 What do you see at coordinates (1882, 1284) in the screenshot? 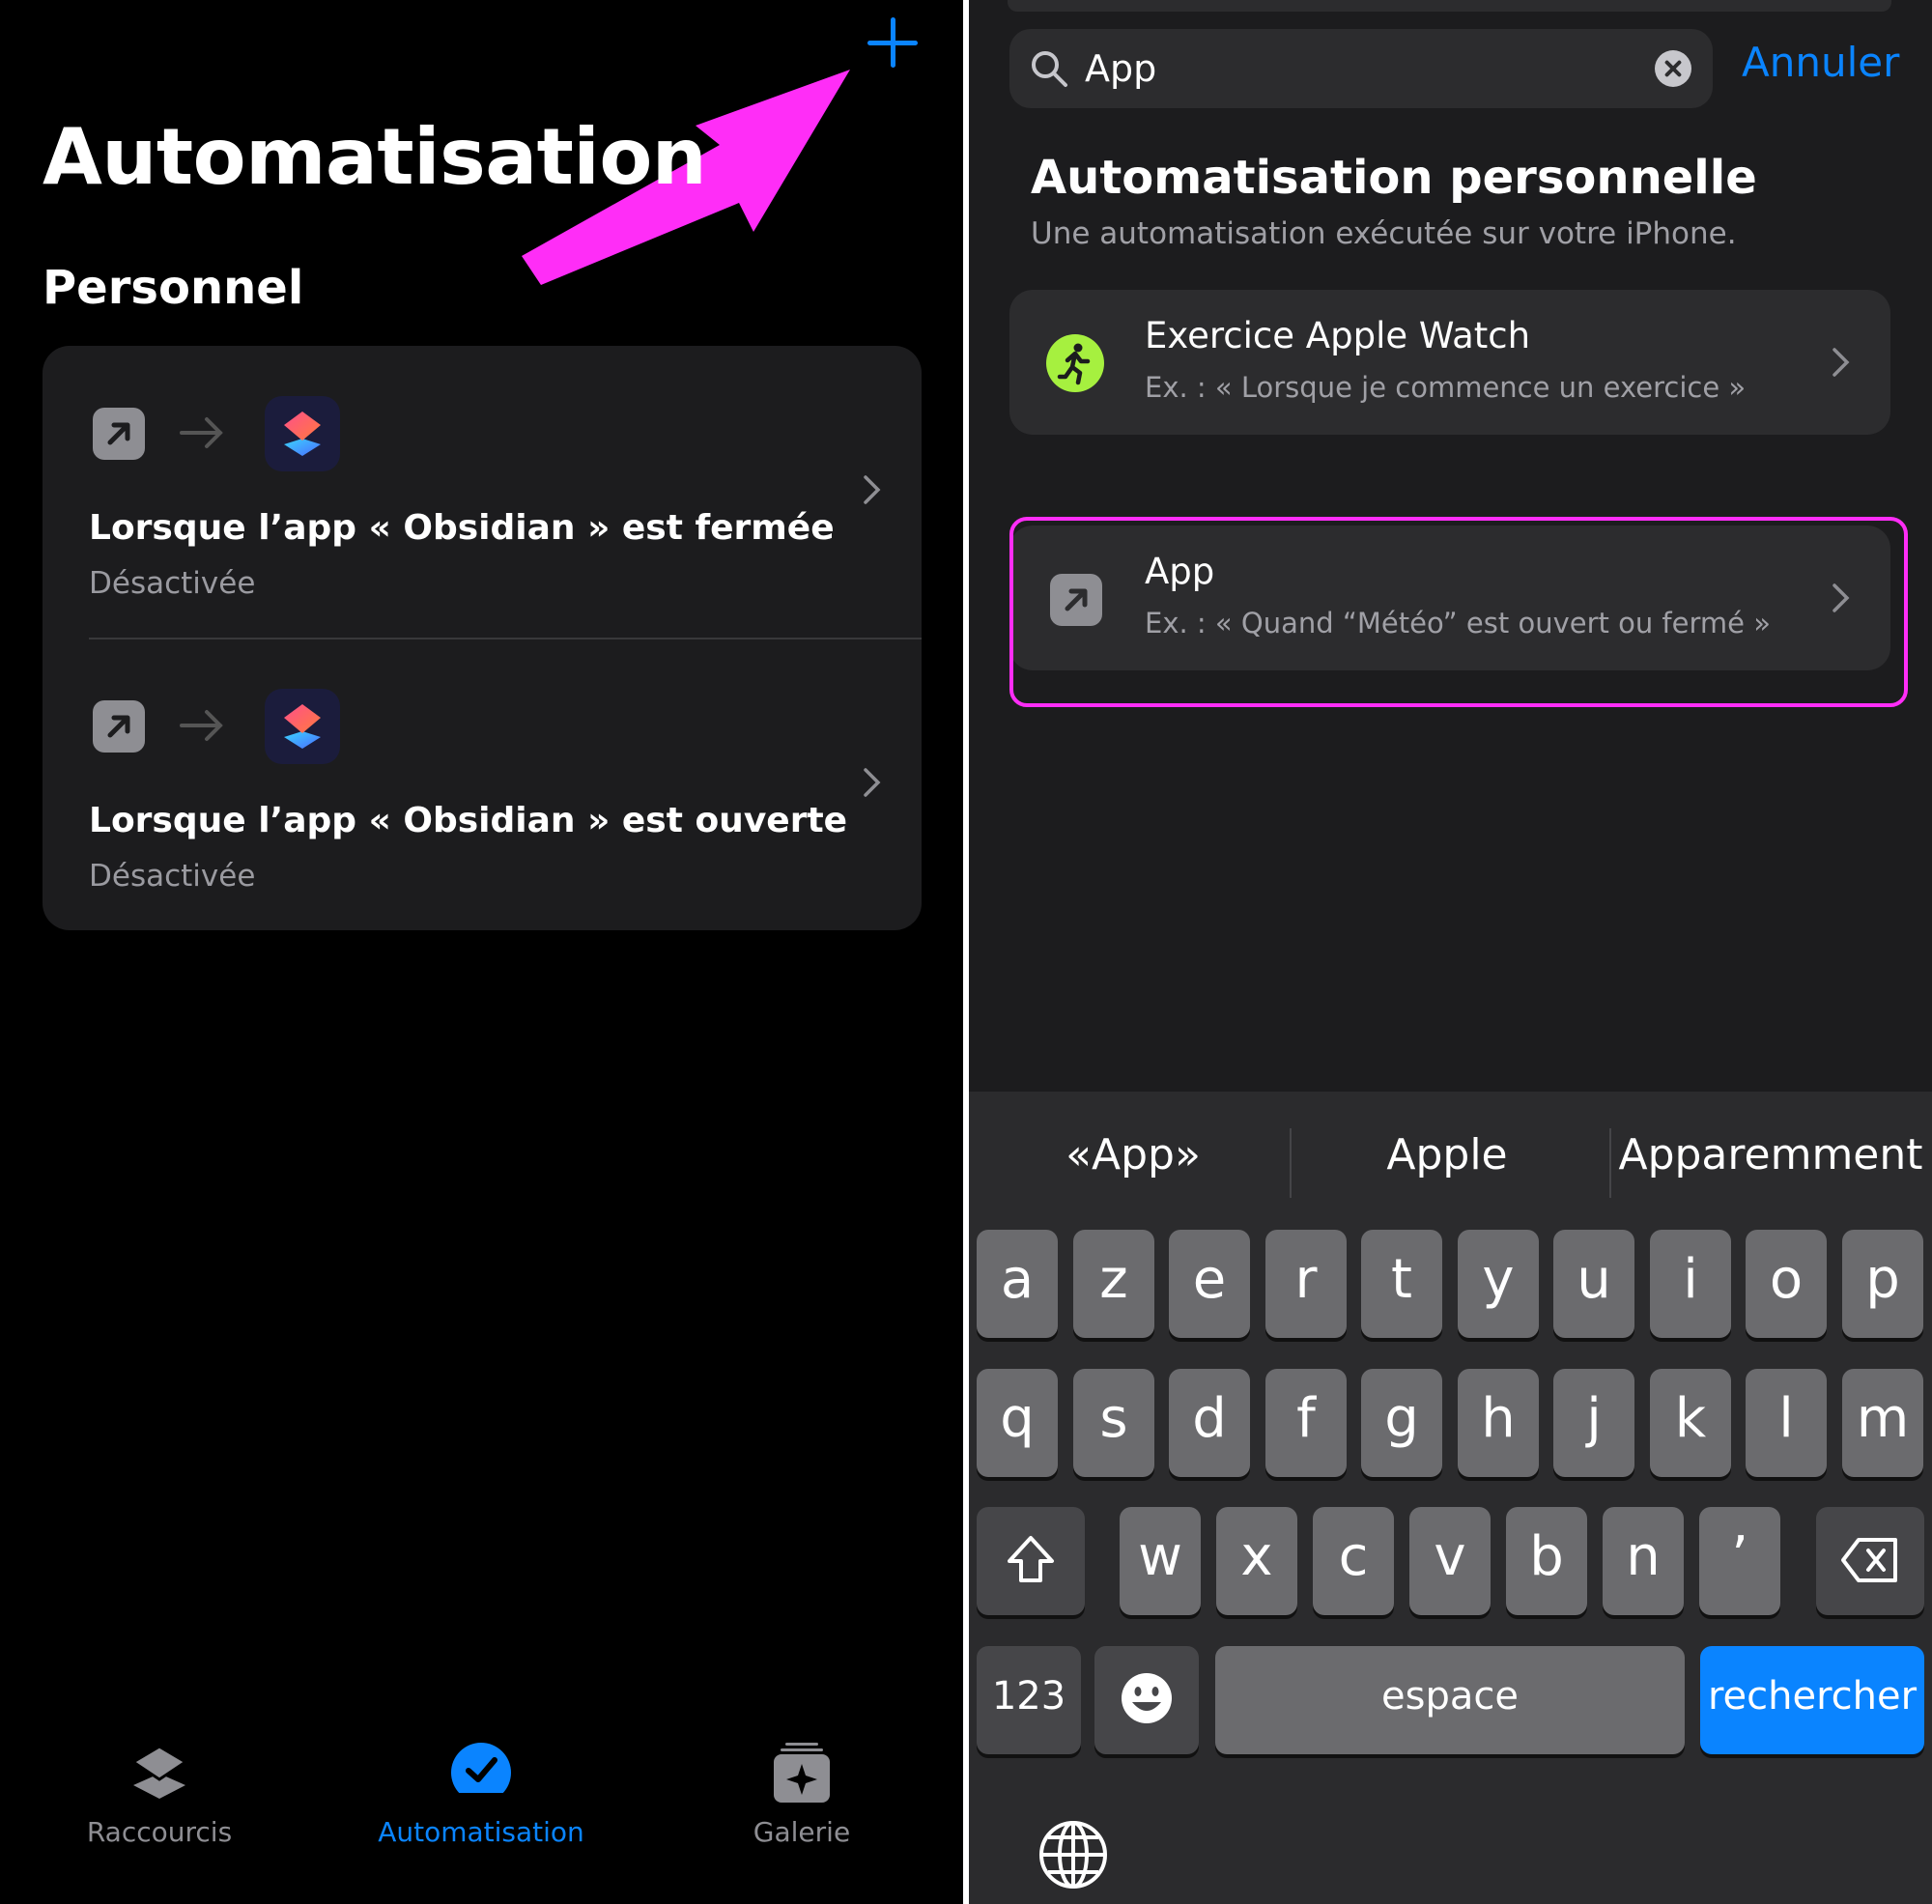
I see `key-p: p` at bounding box center [1882, 1284].